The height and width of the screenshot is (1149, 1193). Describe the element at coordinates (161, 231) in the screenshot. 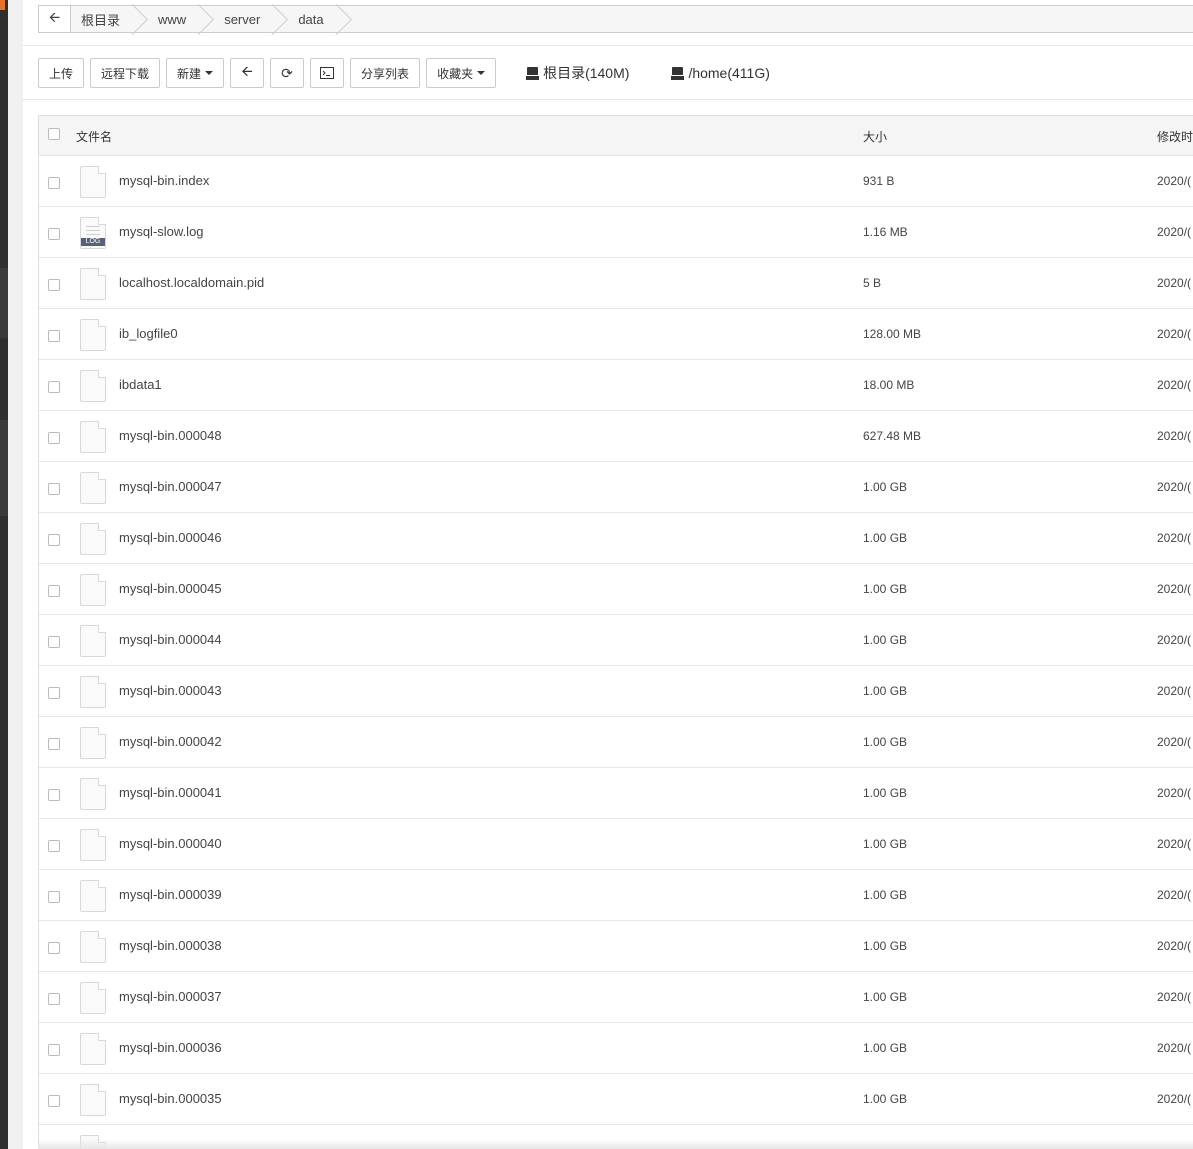

I see `file-name: mysql-slow.log` at that location.